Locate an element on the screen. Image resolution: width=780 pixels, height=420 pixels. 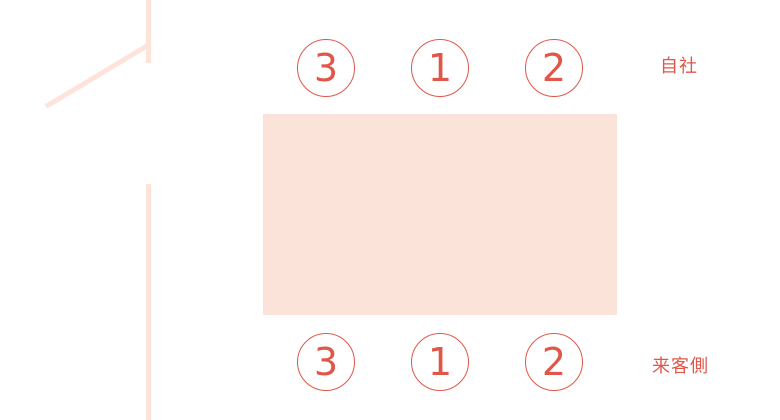
seat-guest-center: 1 is located at coordinates (440, 362).